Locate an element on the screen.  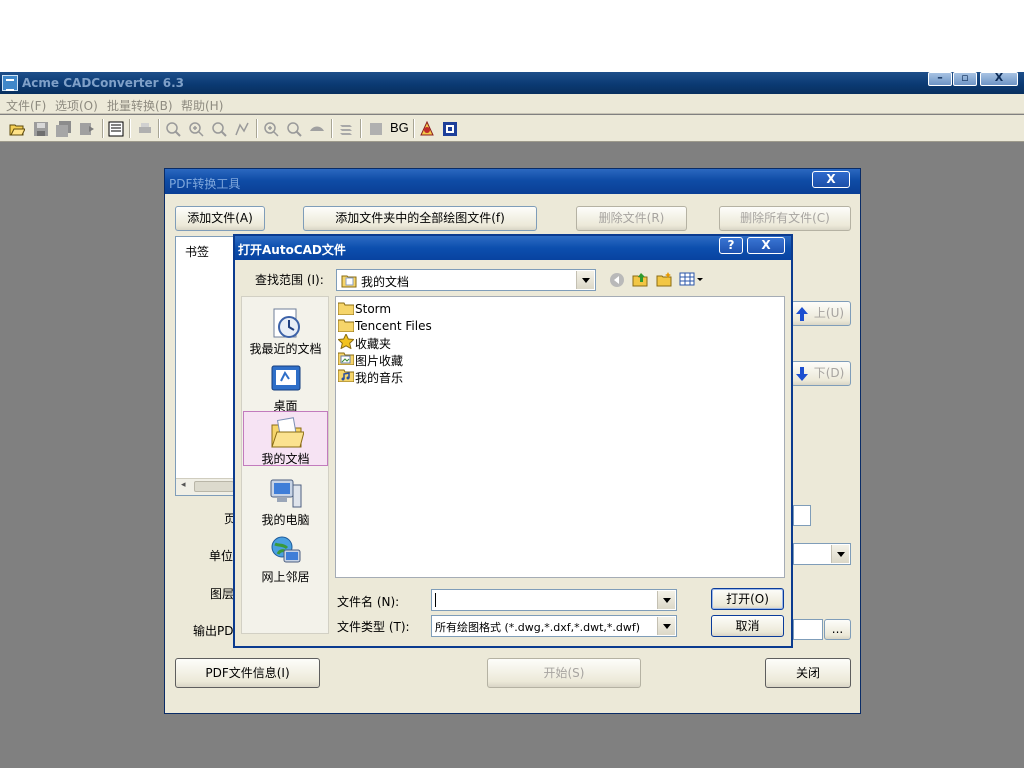
layers-icon is located at coordinates (346, 129).